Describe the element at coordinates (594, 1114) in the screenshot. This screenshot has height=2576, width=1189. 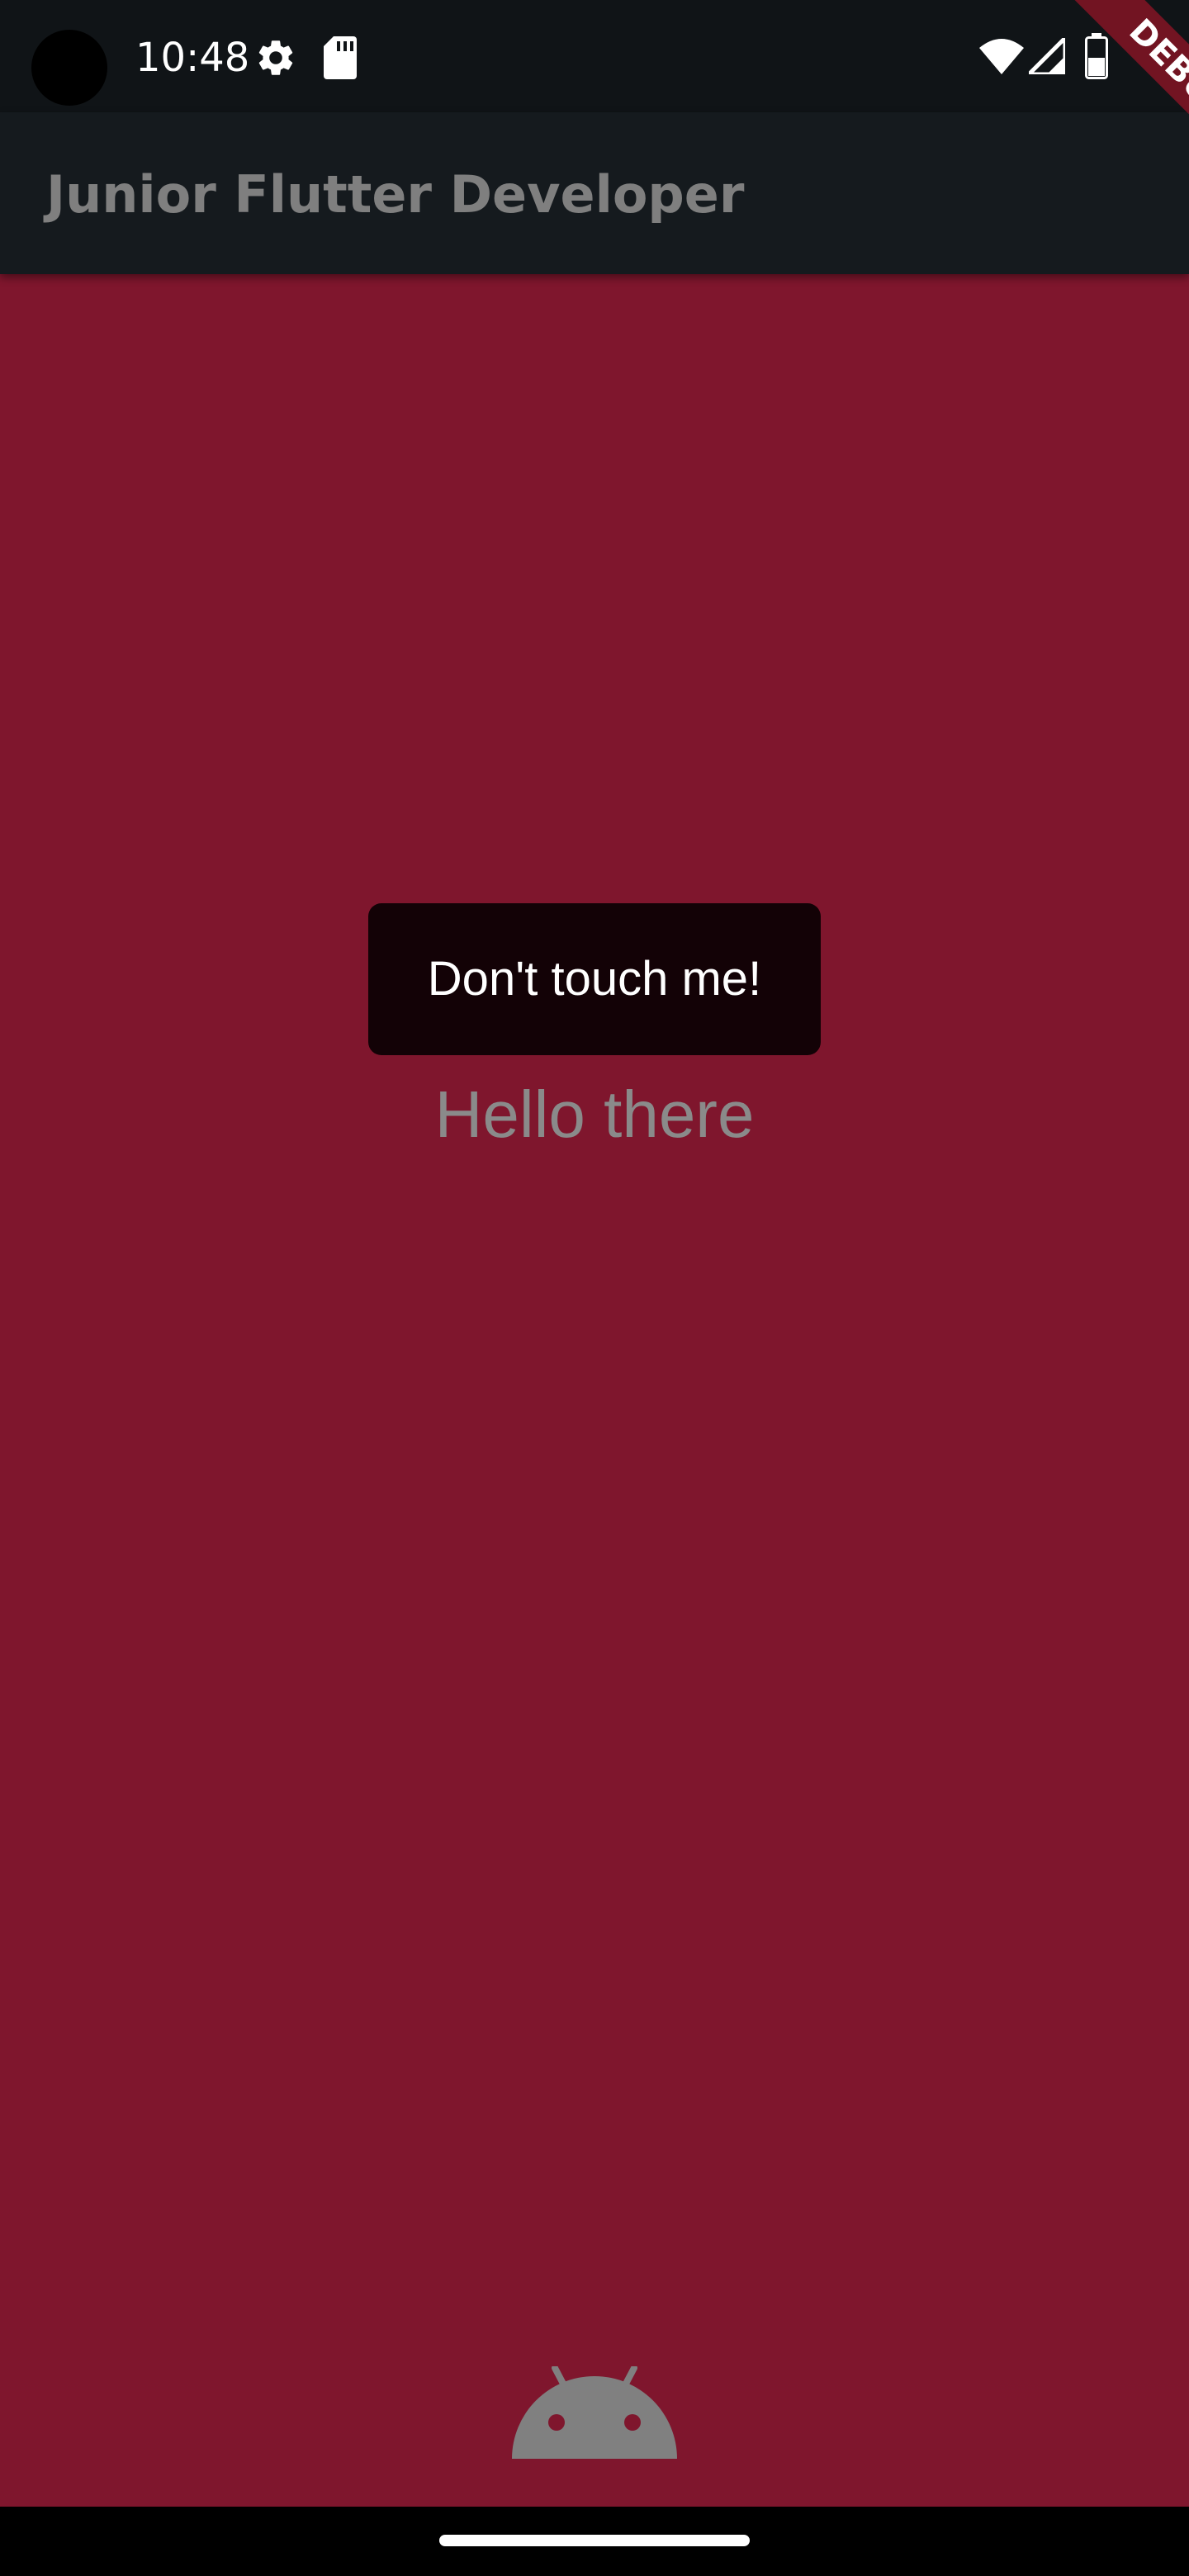
I see `greeting-text: Hello there` at that location.